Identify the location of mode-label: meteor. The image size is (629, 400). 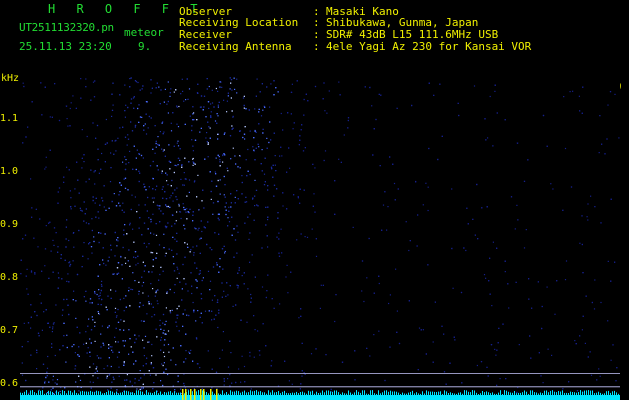
(144, 32).